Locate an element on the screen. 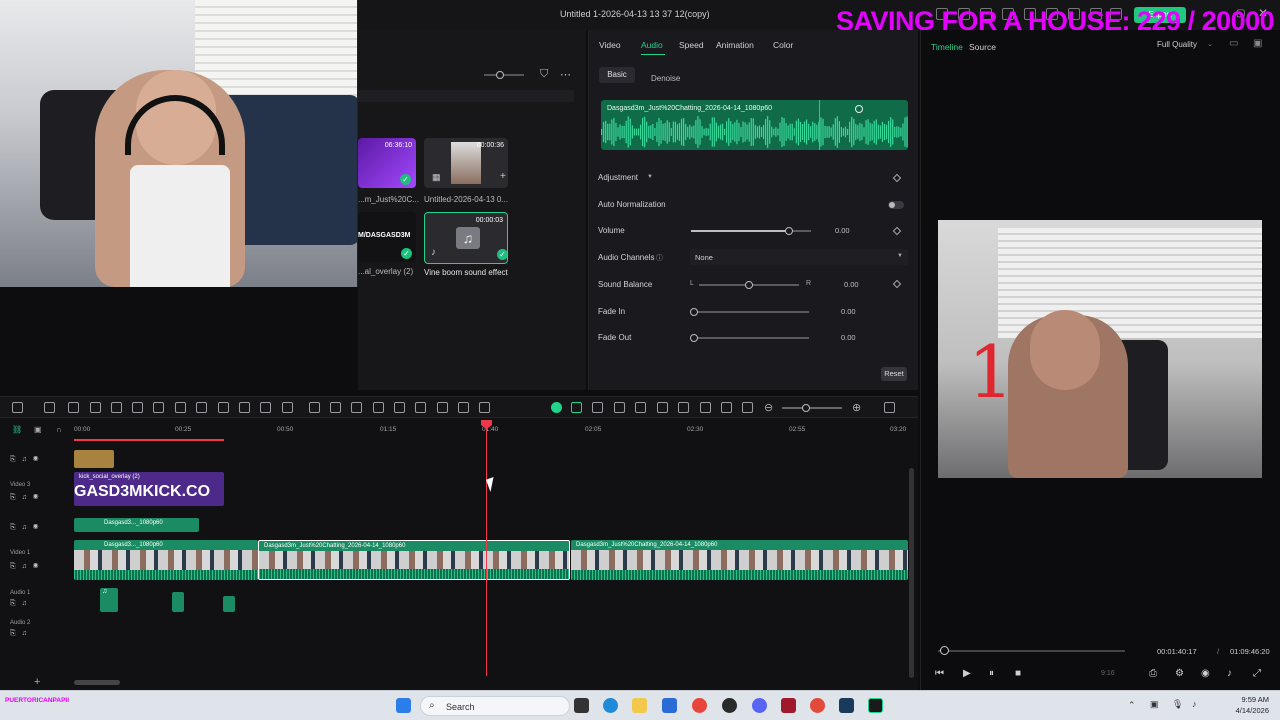 This screenshot has width=1280, height=720. sound-balance-knob is located at coordinates (749, 285).